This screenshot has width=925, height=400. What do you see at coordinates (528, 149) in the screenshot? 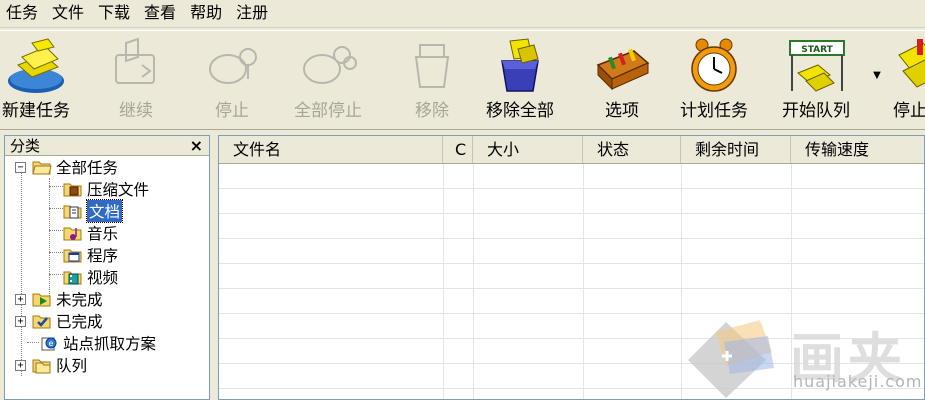
I see `column-size: 大小` at bounding box center [528, 149].